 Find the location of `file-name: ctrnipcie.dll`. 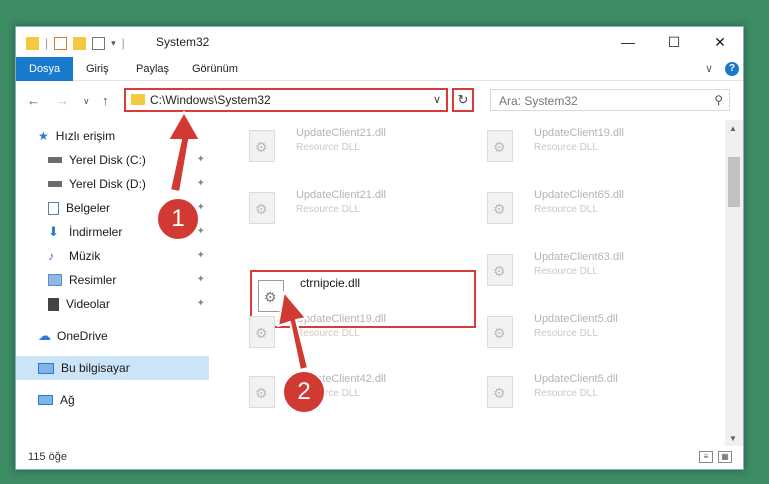

file-name: ctrnipcie.dll is located at coordinates (330, 283).